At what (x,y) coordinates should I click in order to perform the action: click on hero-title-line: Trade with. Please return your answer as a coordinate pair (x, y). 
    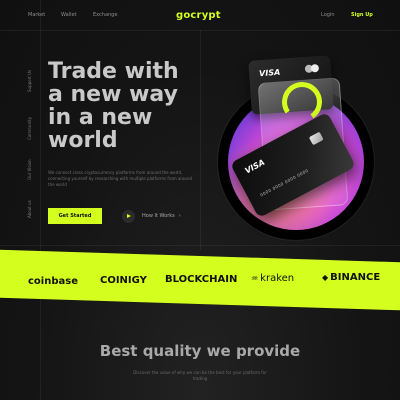
    Looking at the image, I should click on (113, 71).